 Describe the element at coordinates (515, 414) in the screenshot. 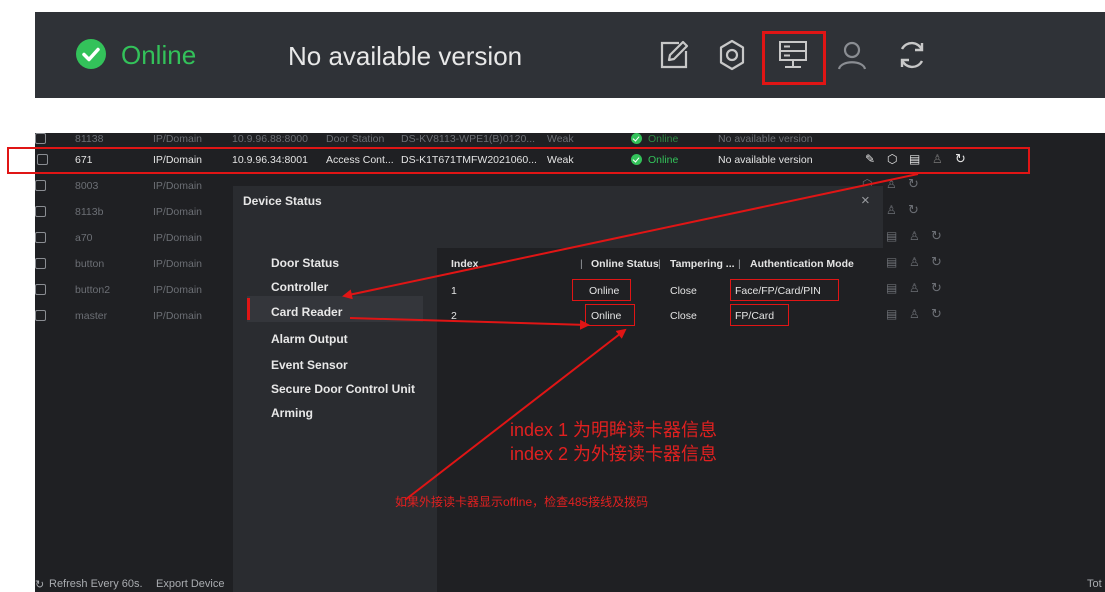

I see `arrow-hint-to-online` at that location.